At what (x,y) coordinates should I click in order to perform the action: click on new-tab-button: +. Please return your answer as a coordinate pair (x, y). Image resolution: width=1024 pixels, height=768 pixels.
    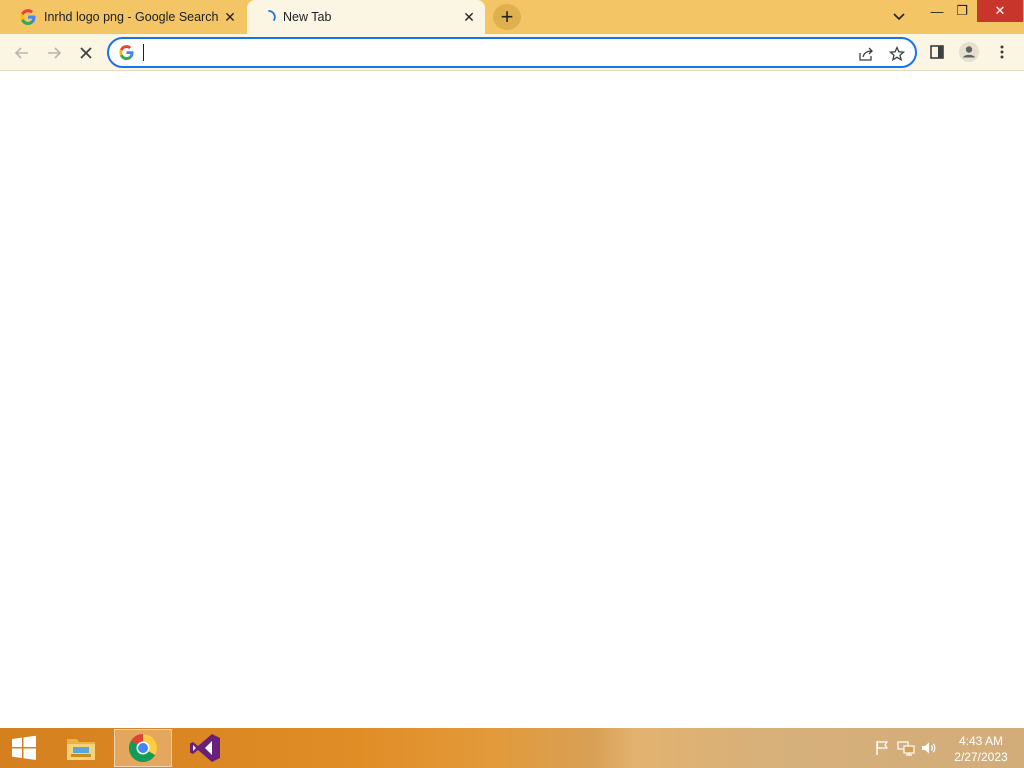
    Looking at the image, I should click on (507, 17).